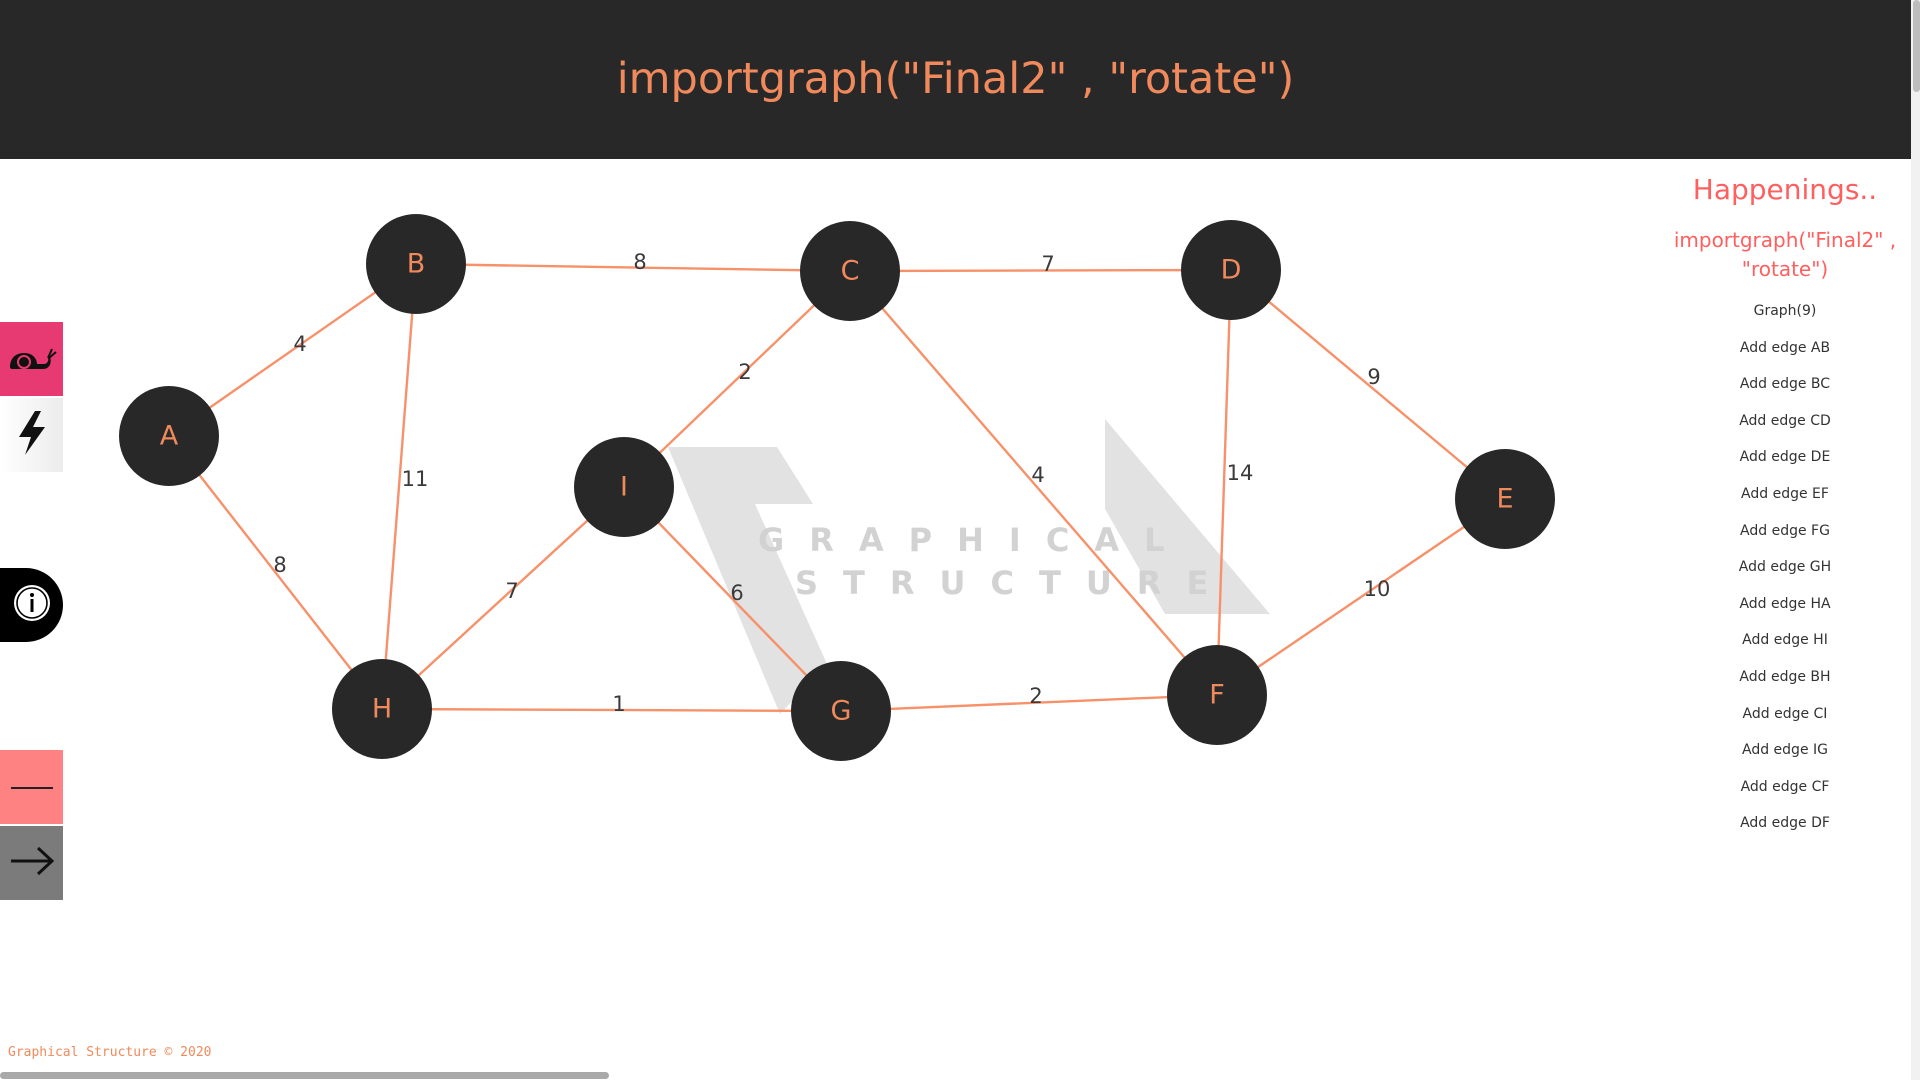 The width and height of the screenshot is (1920, 1080). Describe the element at coordinates (1785, 750) in the screenshot. I see `log-item: Add edge IG` at that location.